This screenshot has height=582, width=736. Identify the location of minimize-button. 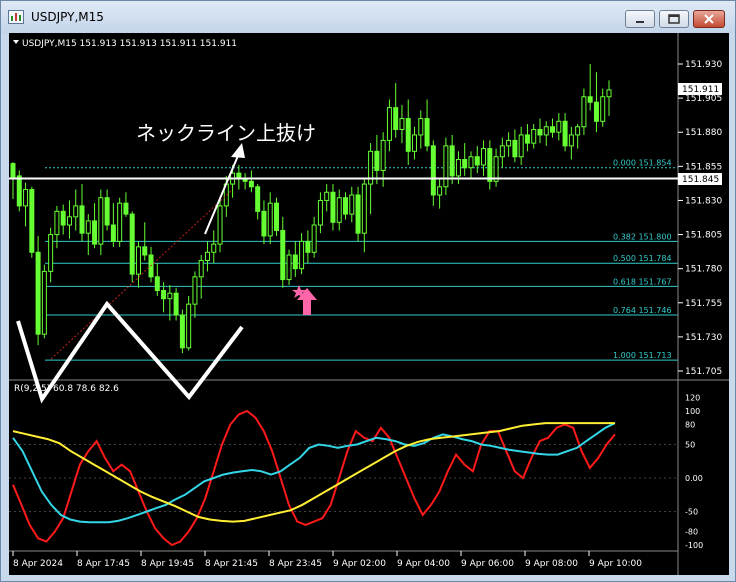
(640, 19).